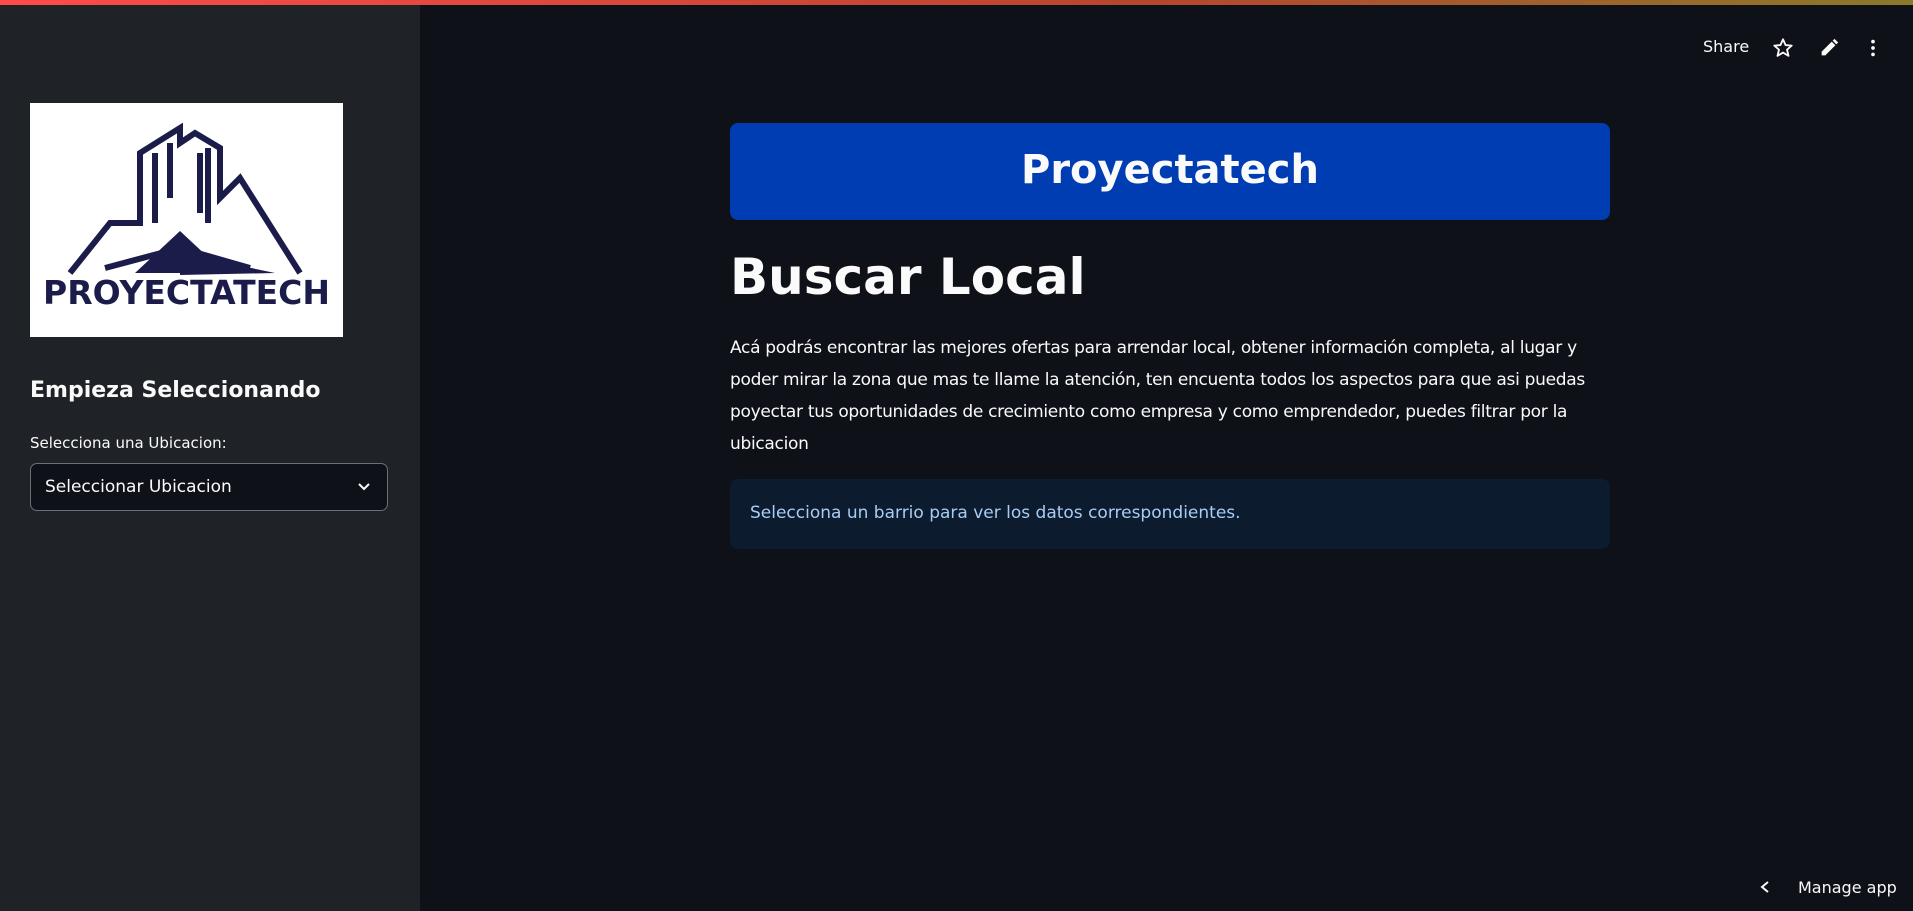 This screenshot has width=1913, height=911. Describe the element at coordinates (1726, 46) in the screenshot. I see `share-button: Share` at that location.